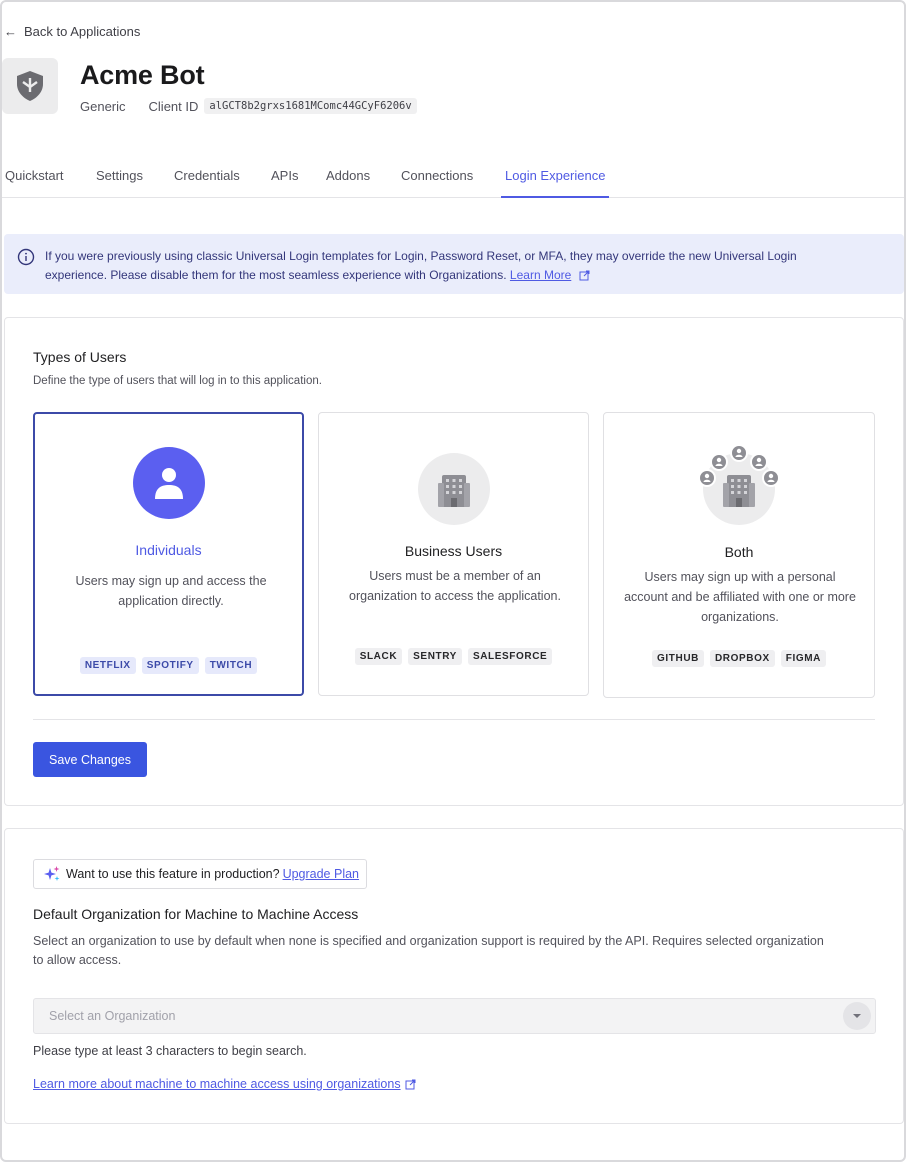 The width and height of the screenshot is (906, 1162). What do you see at coordinates (348, 182) in the screenshot?
I see `tab-addons: Addons` at bounding box center [348, 182].